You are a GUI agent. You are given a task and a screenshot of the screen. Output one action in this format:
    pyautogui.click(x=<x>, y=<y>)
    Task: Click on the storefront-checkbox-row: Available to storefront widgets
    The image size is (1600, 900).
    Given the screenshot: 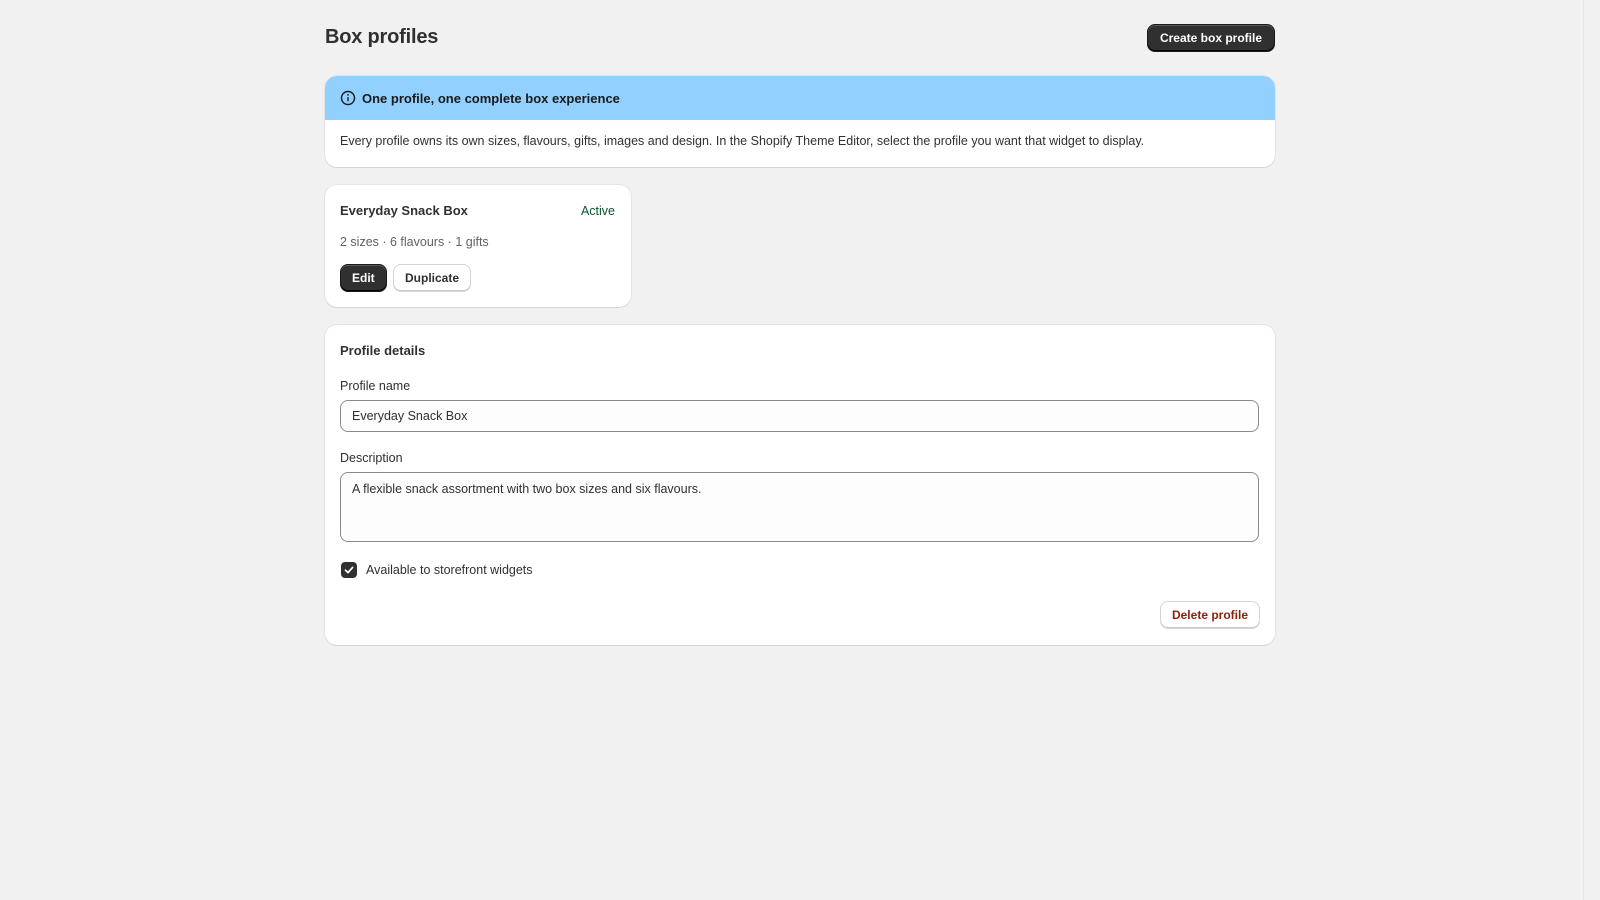 What is the action you would take?
    pyautogui.click(x=437, y=570)
    